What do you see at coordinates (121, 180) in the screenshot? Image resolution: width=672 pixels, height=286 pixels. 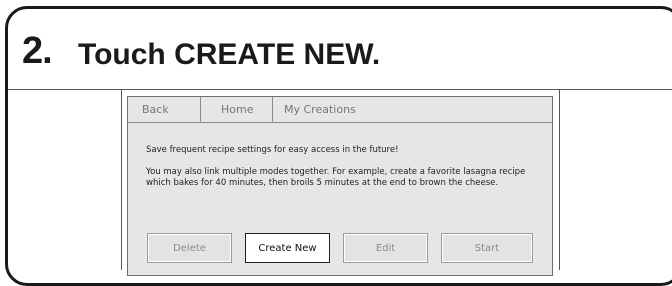 I see `column-divider-left` at bounding box center [121, 180].